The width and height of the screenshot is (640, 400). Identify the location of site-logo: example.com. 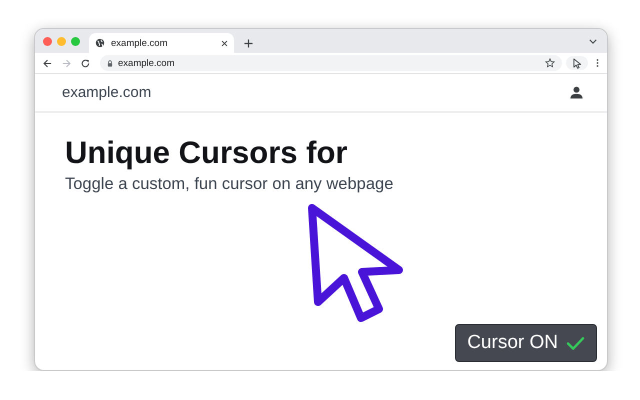
(107, 92).